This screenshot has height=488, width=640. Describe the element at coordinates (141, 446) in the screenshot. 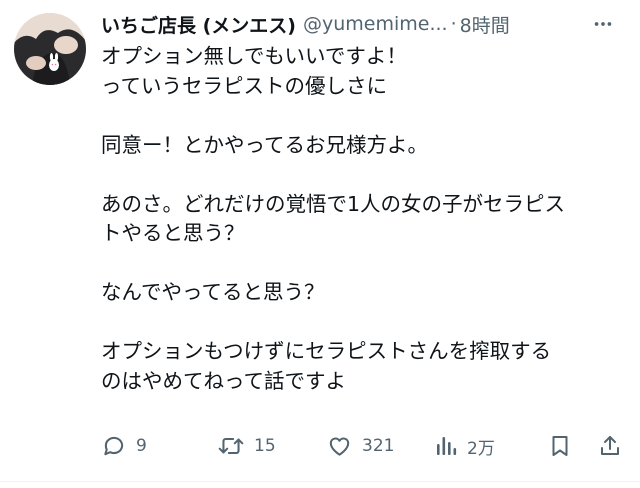

I see `reply-count: 9` at that location.